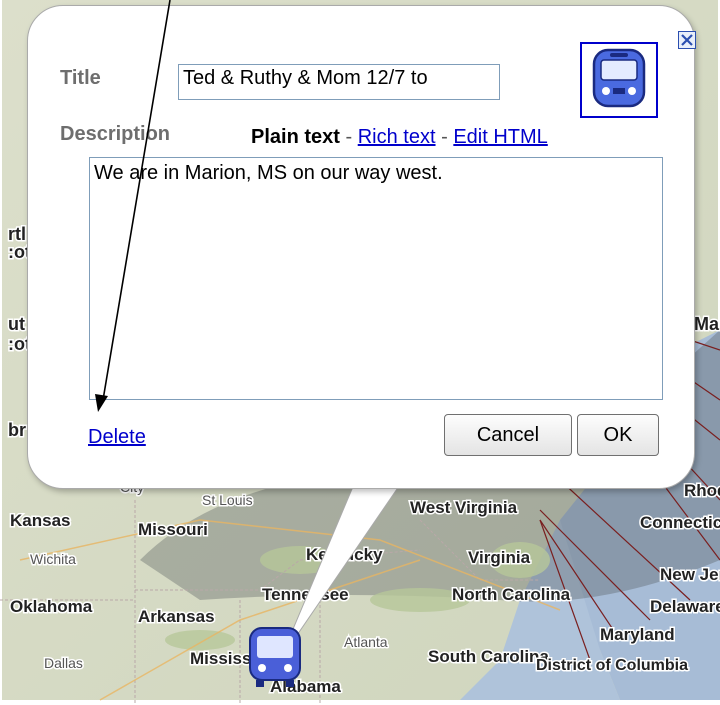 The image size is (720, 705). I want to click on bus-icon, so click(619, 78).